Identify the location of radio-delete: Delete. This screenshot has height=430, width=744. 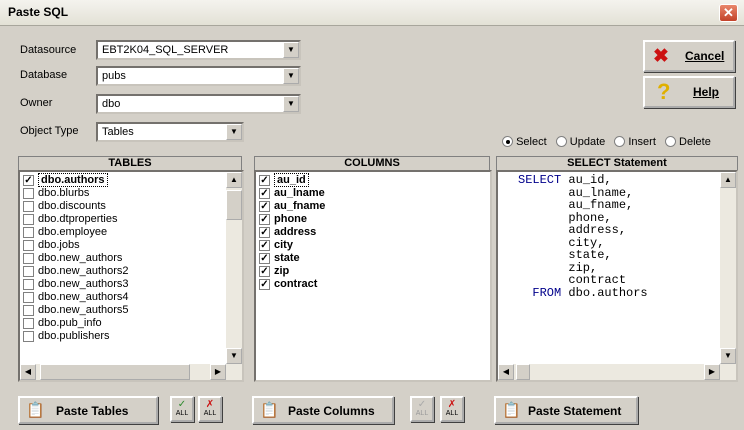
(687, 142).